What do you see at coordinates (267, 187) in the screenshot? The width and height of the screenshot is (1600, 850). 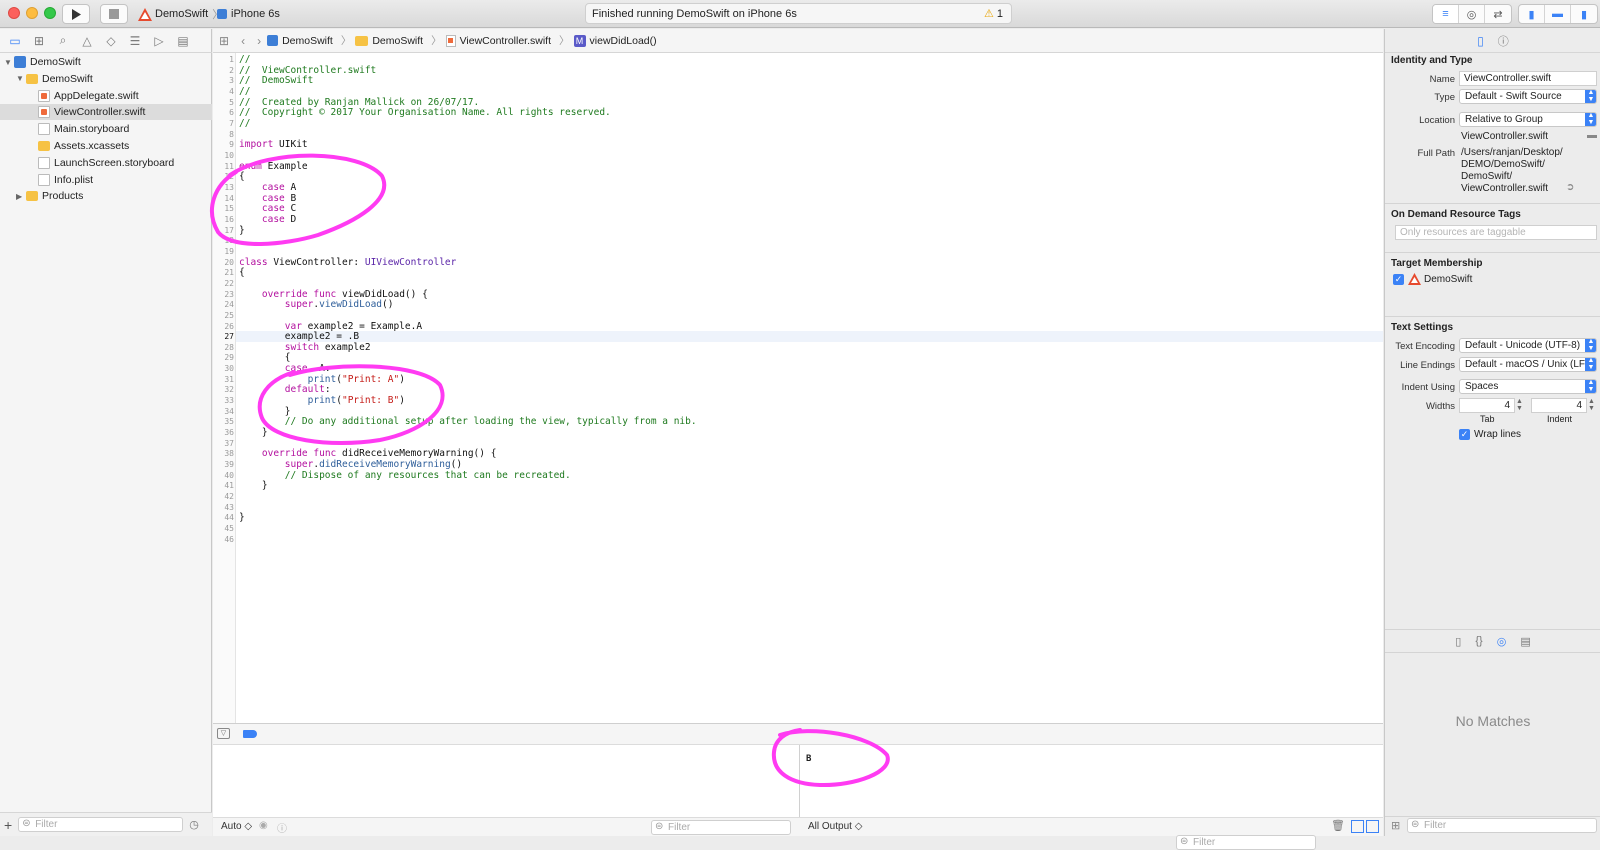 I see `code-line: case A` at bounding box center [267, 187].